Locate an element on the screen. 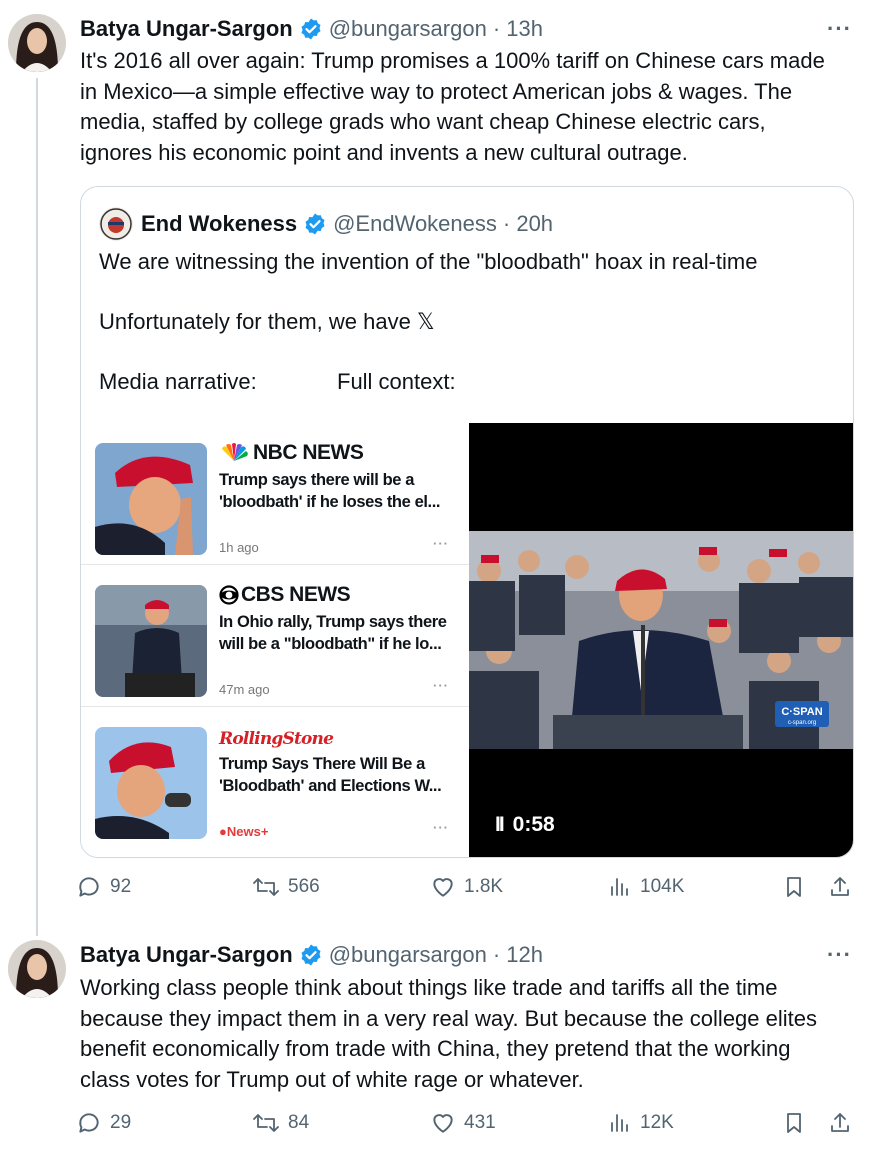  tweet-header: Batya Ungar-Sargon @bungarsargon · 13h is located at coordinates (311, 29).